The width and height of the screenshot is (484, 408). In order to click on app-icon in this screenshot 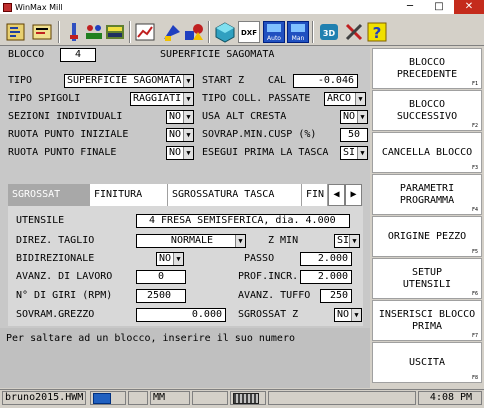, I will do `click(7, 7)`.